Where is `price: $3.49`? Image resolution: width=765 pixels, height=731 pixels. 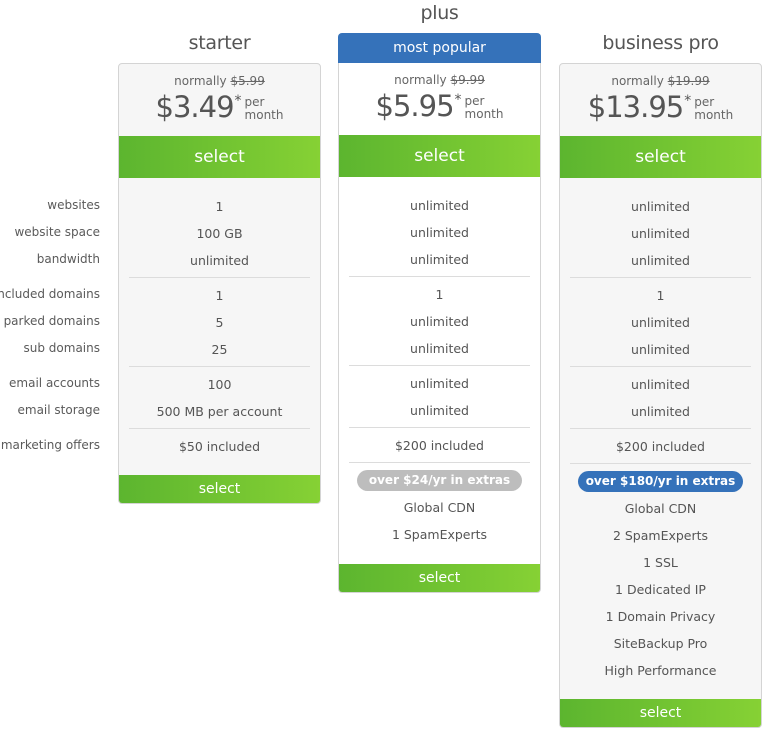
price: $3.49 is located at coordinates (195, 107).